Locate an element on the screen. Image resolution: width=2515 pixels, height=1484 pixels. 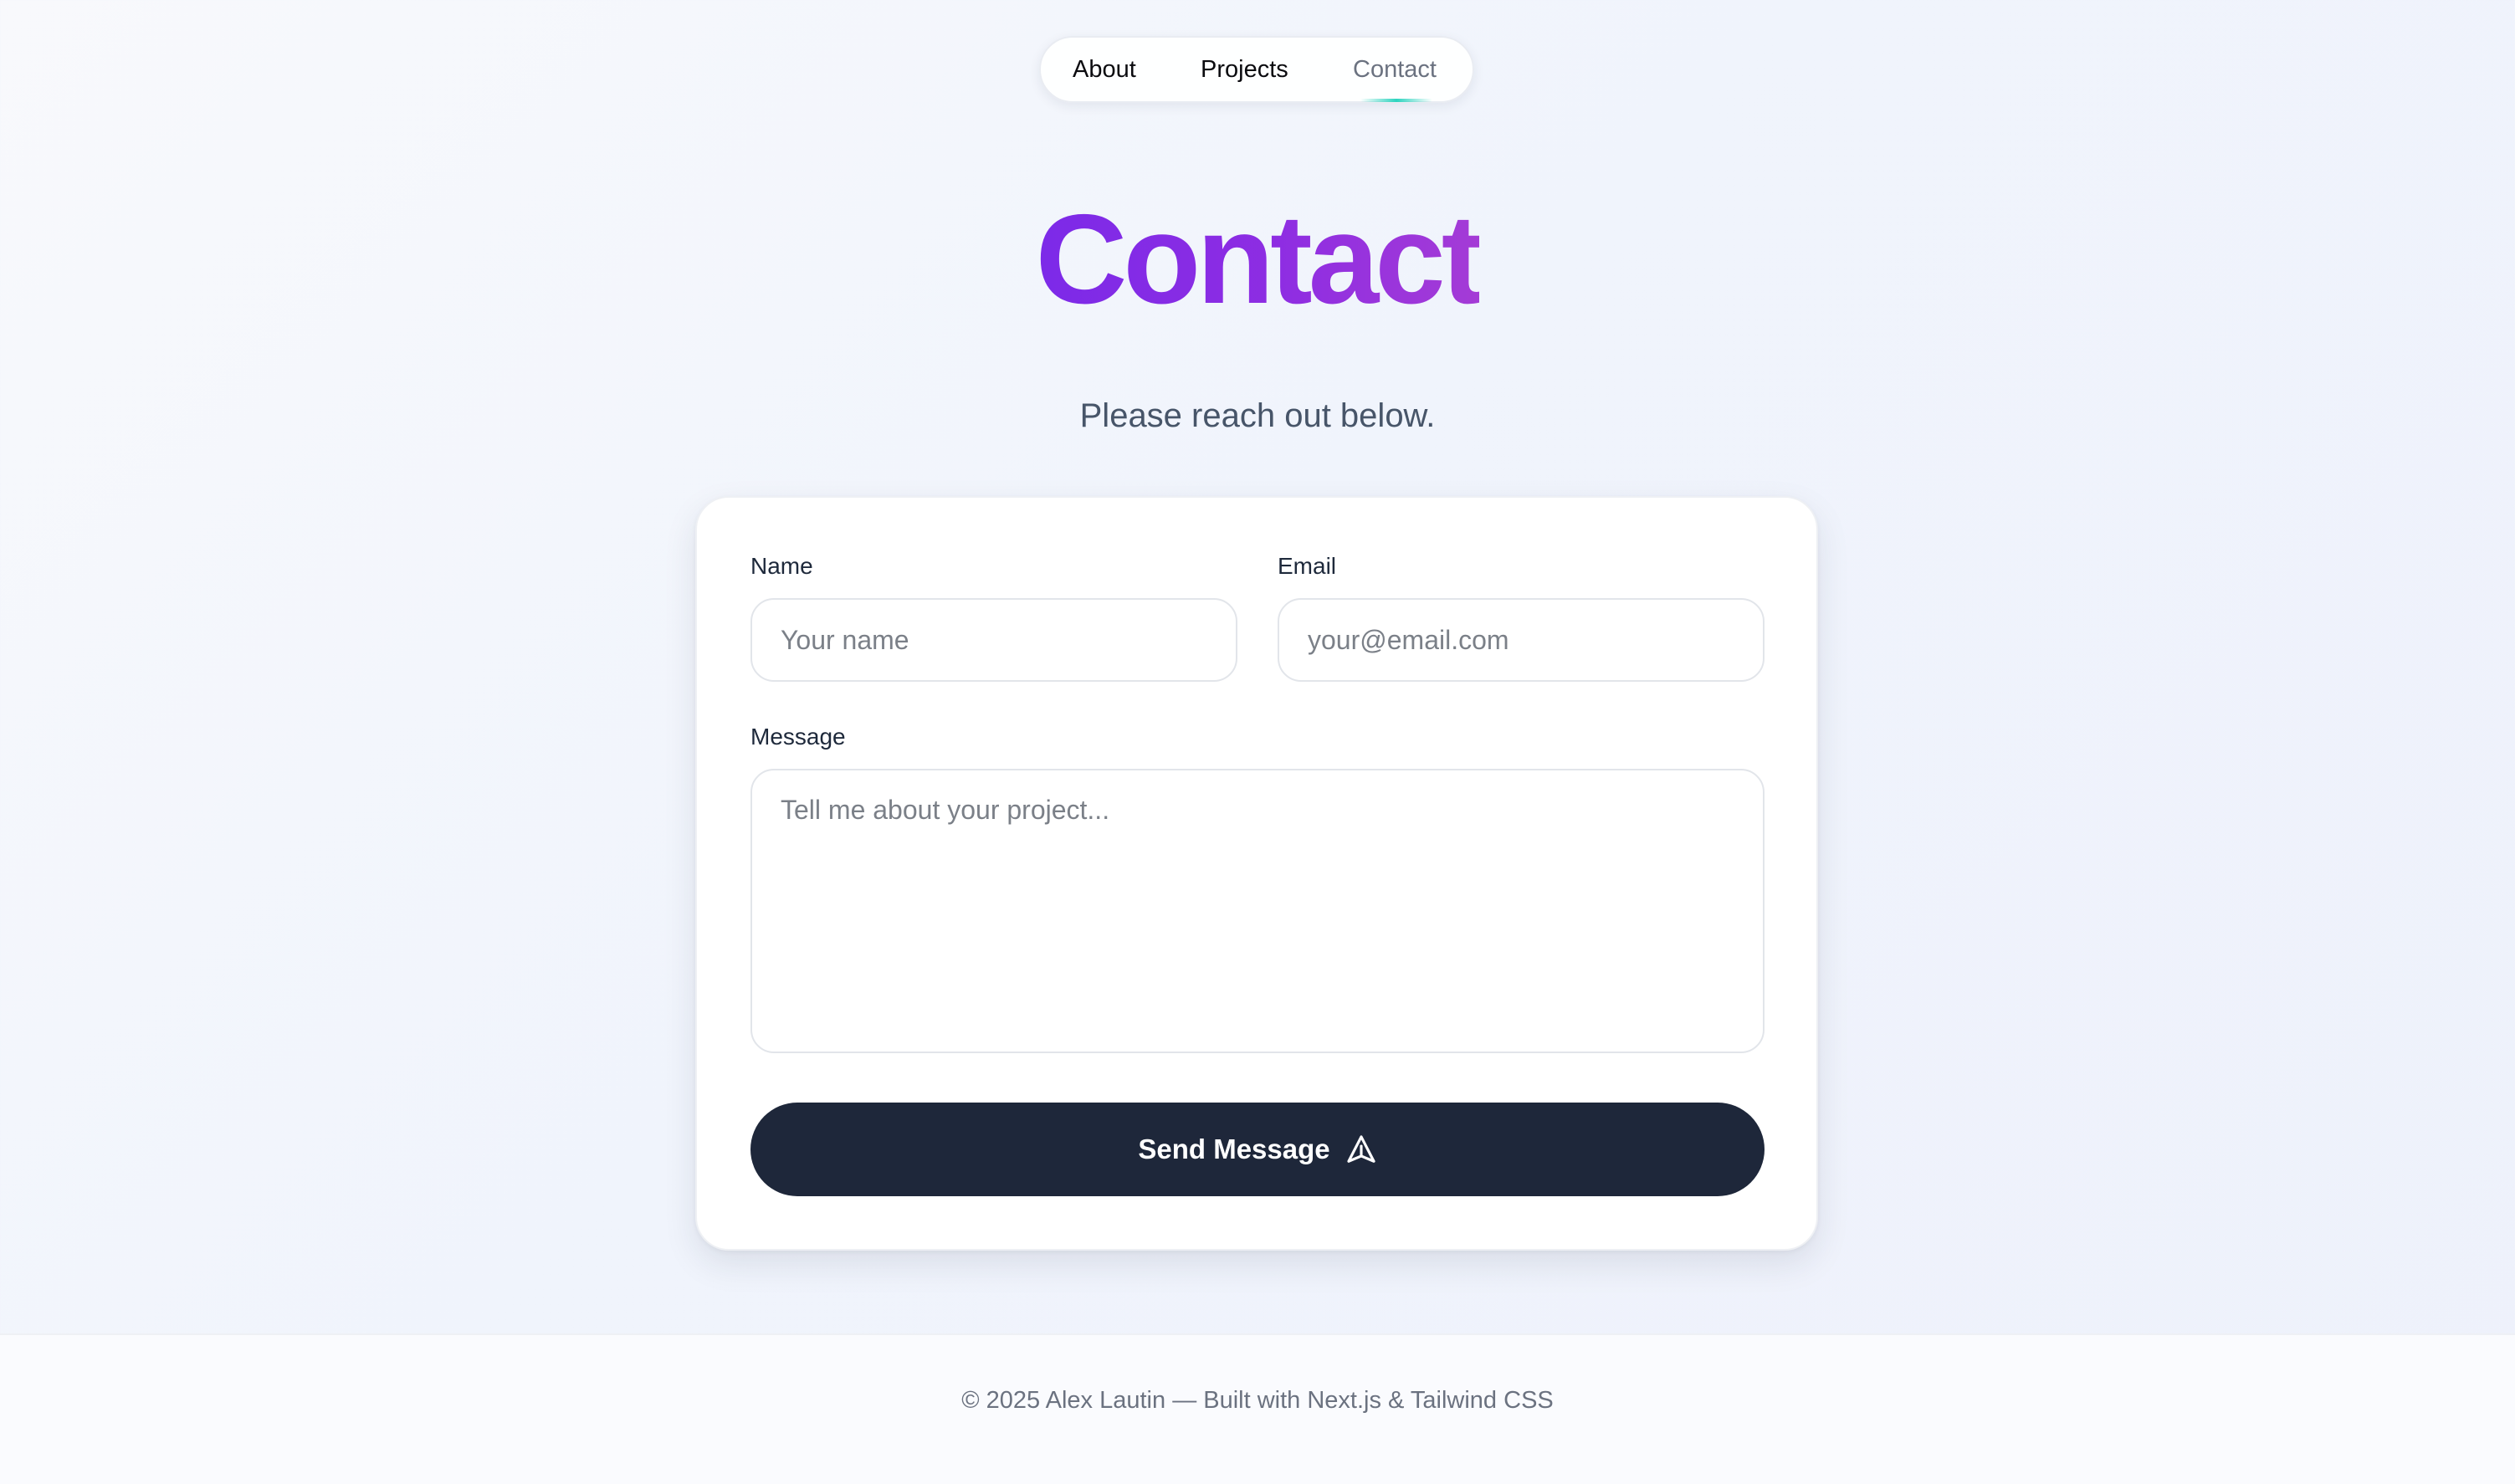
message-textarea is located at coordinates (1257, 911).